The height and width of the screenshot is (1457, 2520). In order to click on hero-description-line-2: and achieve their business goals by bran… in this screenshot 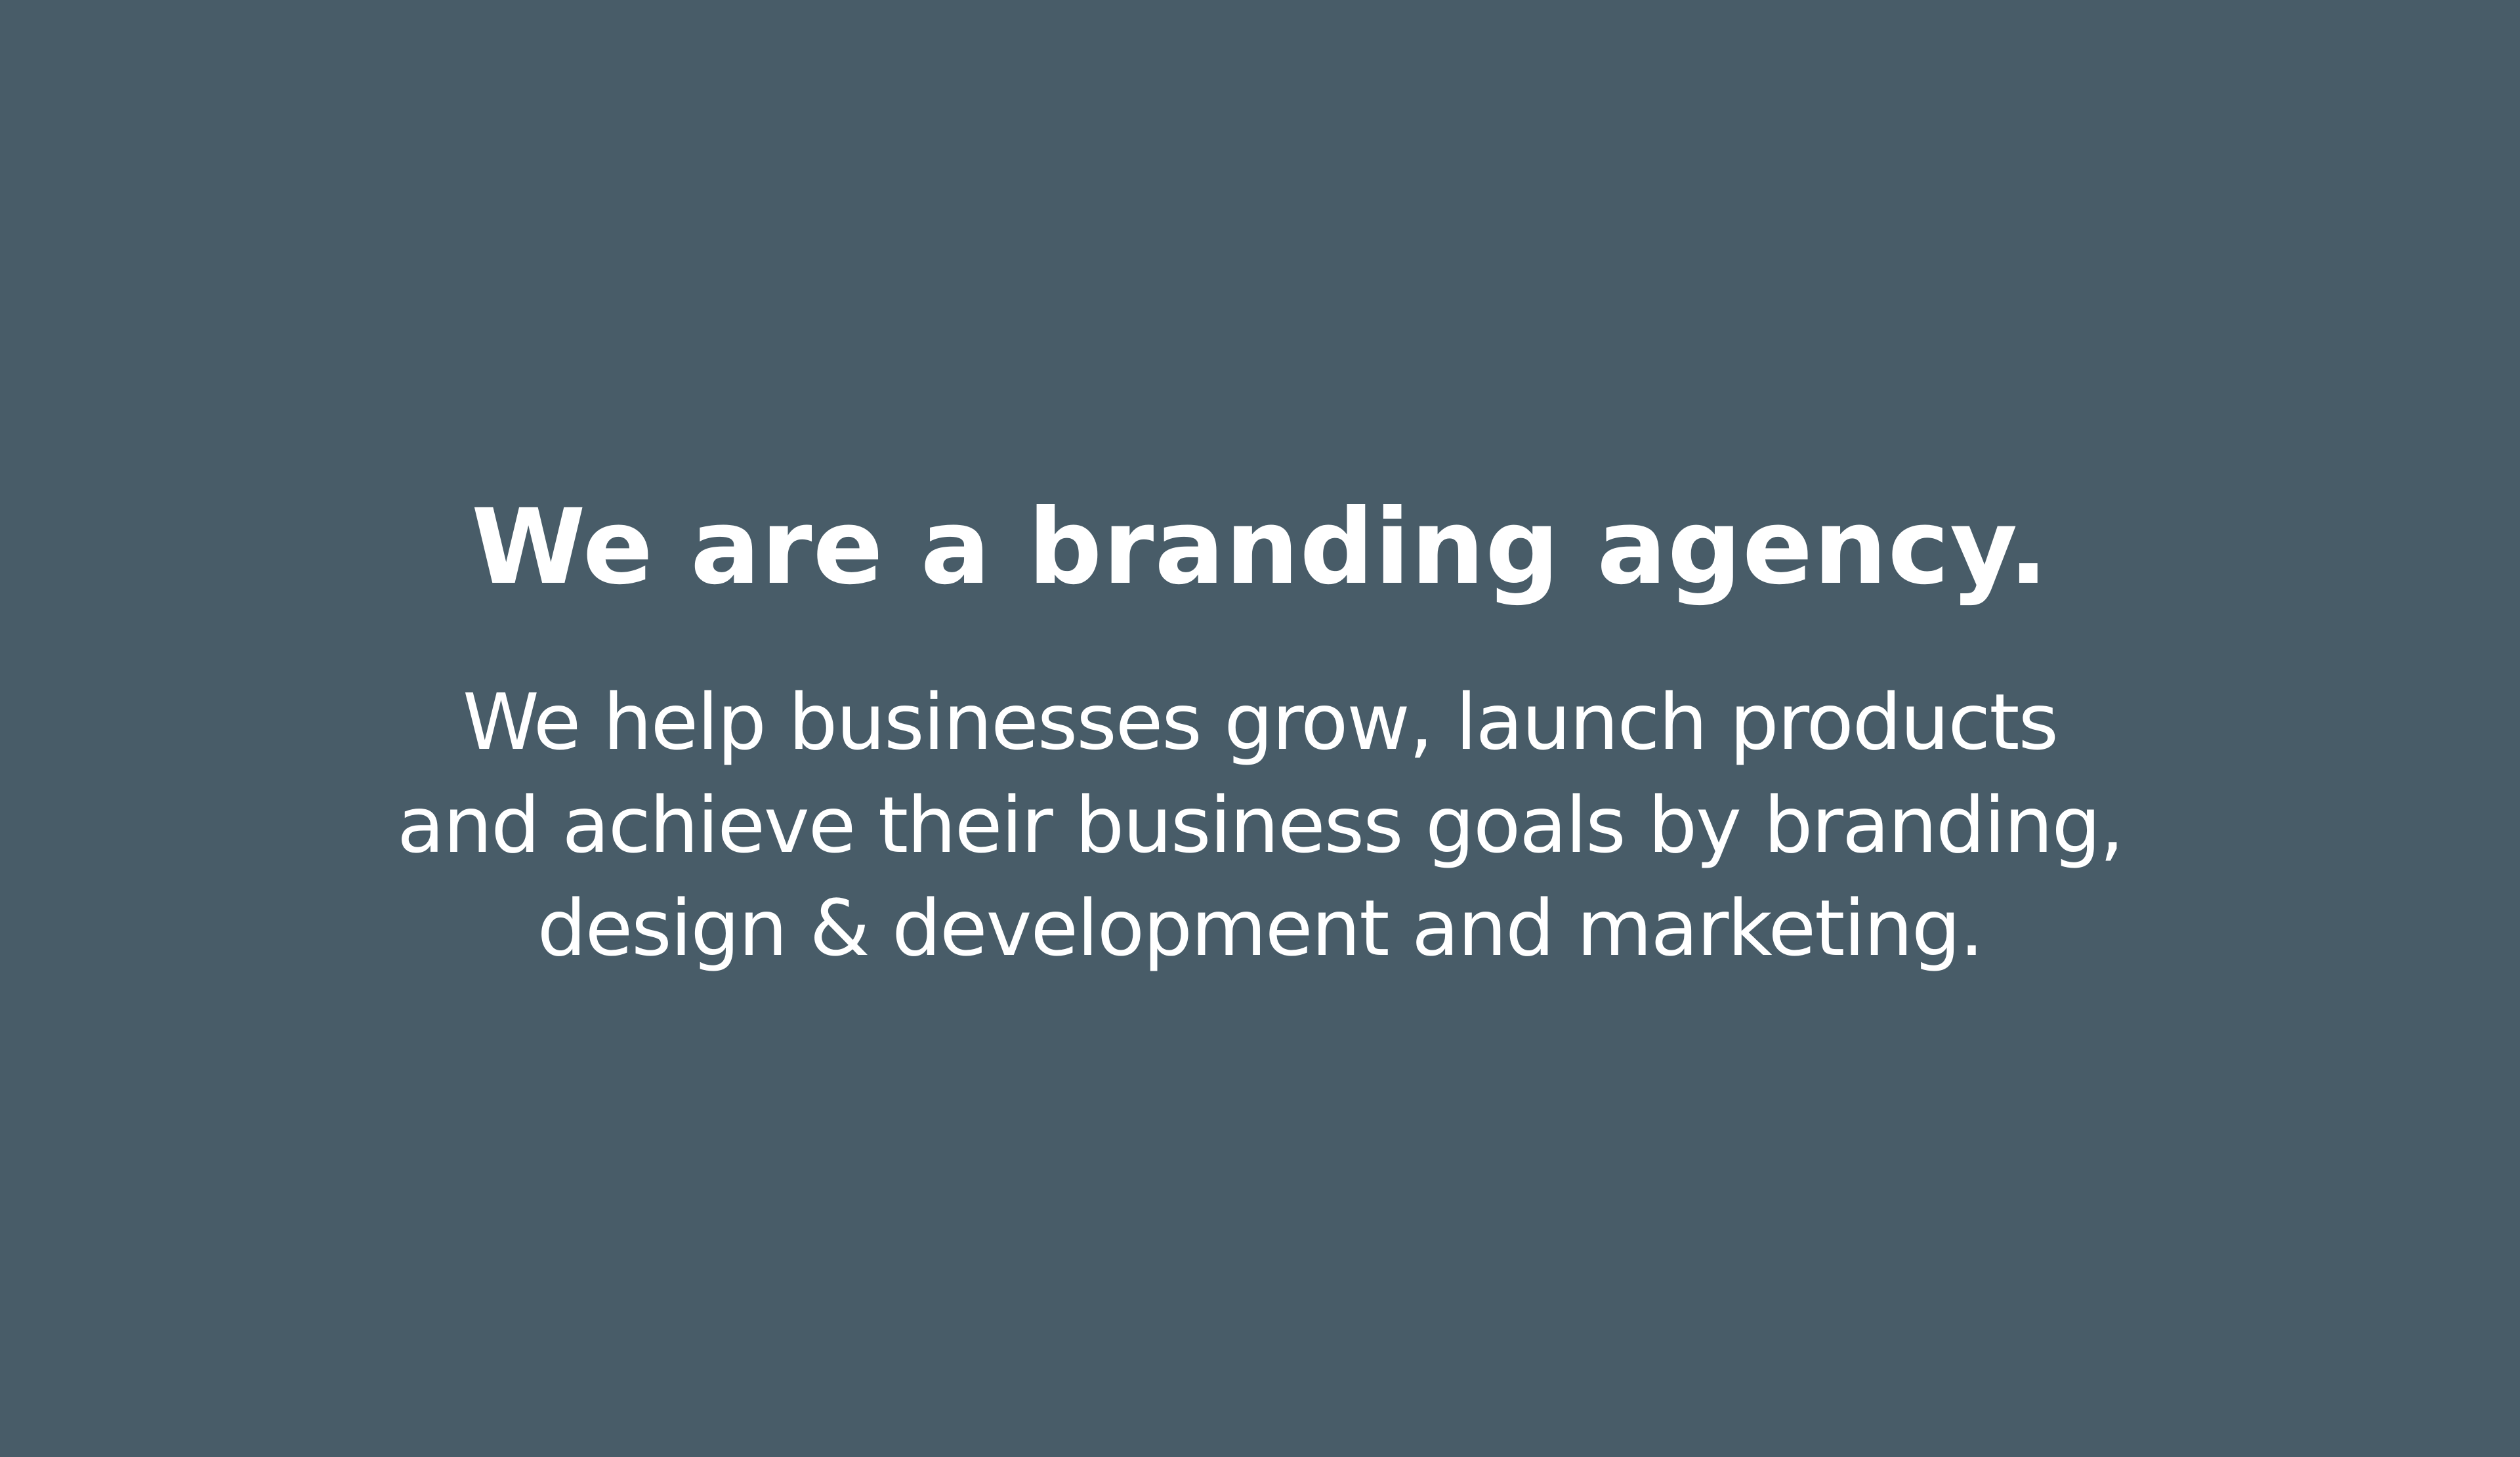, I will do `click(1260, 825)`.